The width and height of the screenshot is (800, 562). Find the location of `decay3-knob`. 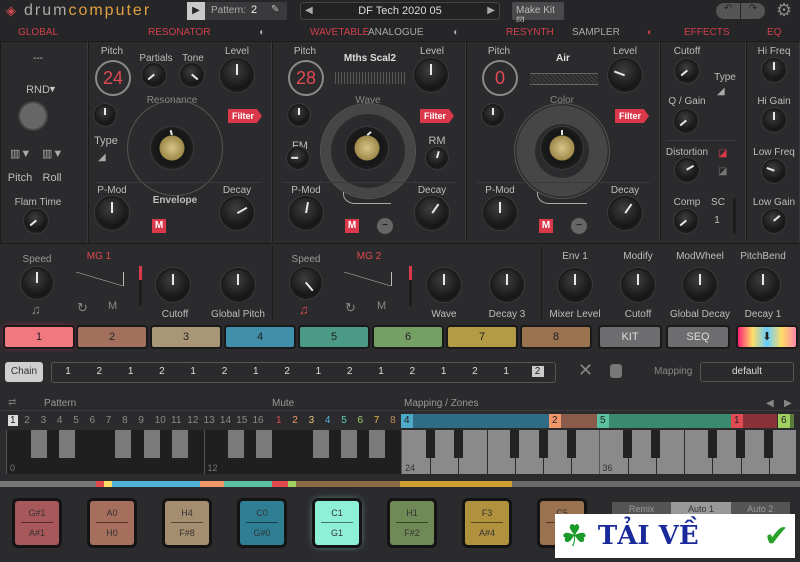

decay3-knob is located at coordinates (507, 285).